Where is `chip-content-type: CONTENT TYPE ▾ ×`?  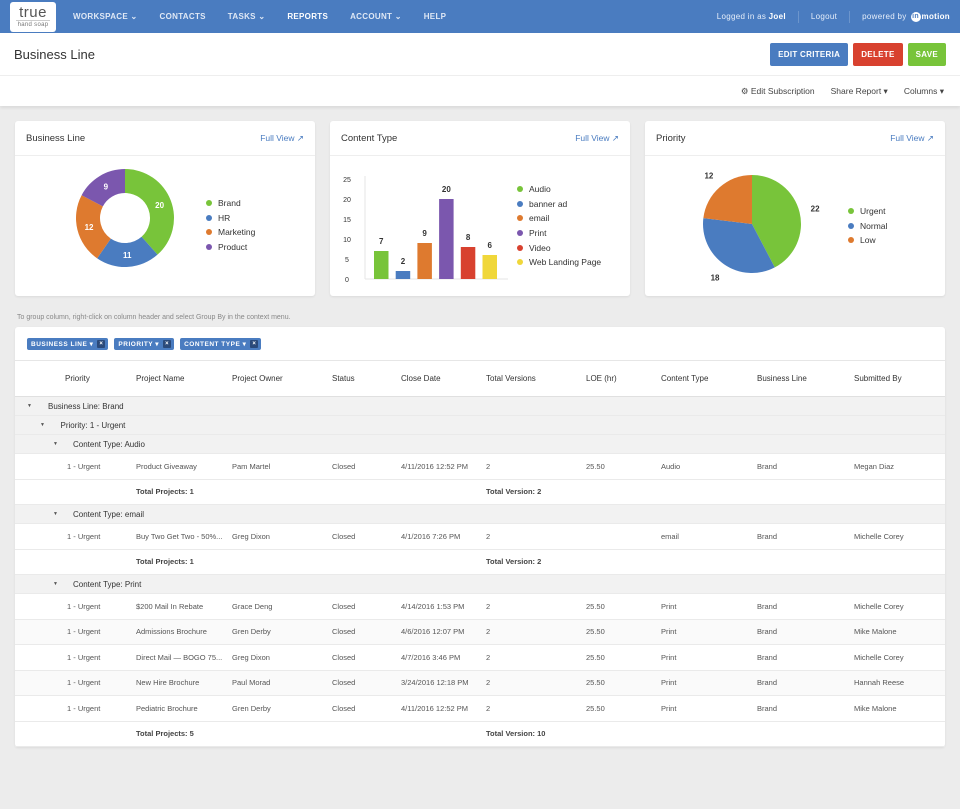
chip-content-type: CONTENT TYPE ▾ × is located at coordinates (221, 343).